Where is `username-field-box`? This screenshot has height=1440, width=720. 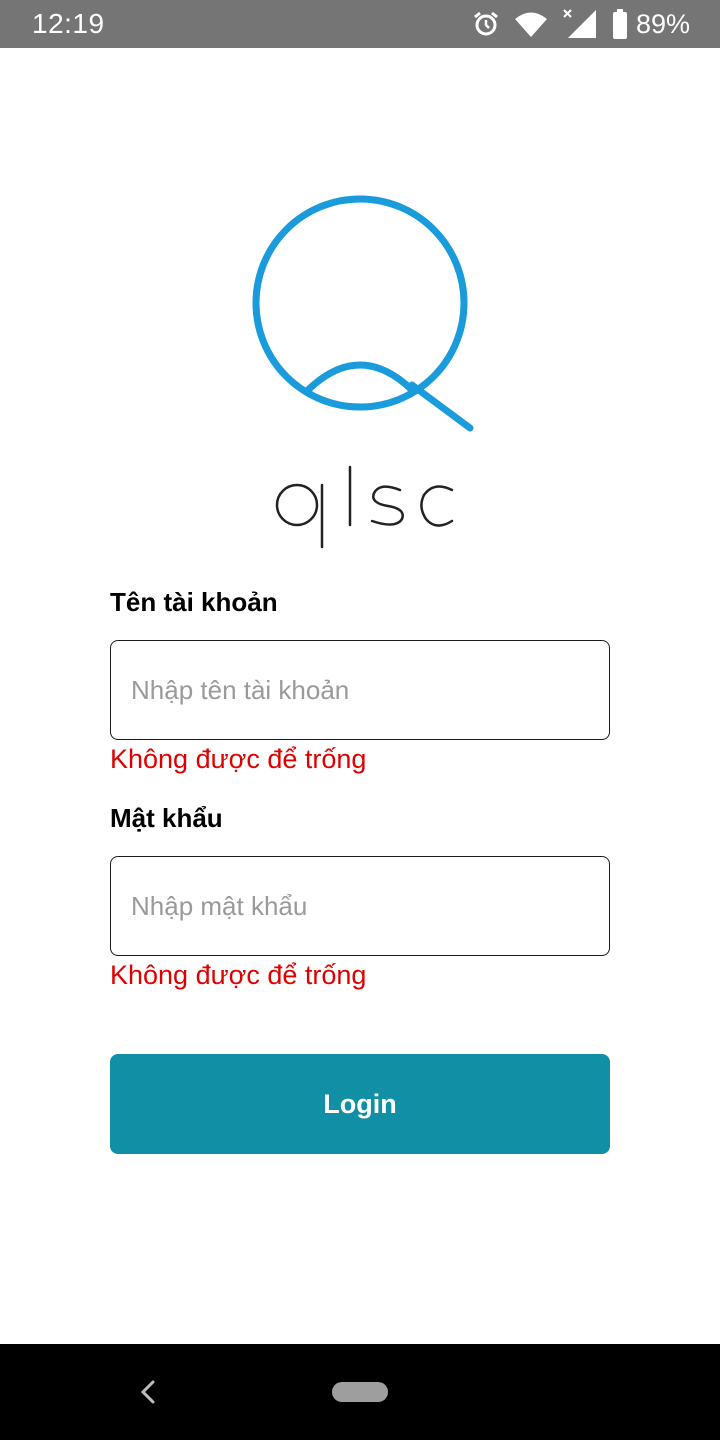
username-field-box is located at coordinates (360, 690).